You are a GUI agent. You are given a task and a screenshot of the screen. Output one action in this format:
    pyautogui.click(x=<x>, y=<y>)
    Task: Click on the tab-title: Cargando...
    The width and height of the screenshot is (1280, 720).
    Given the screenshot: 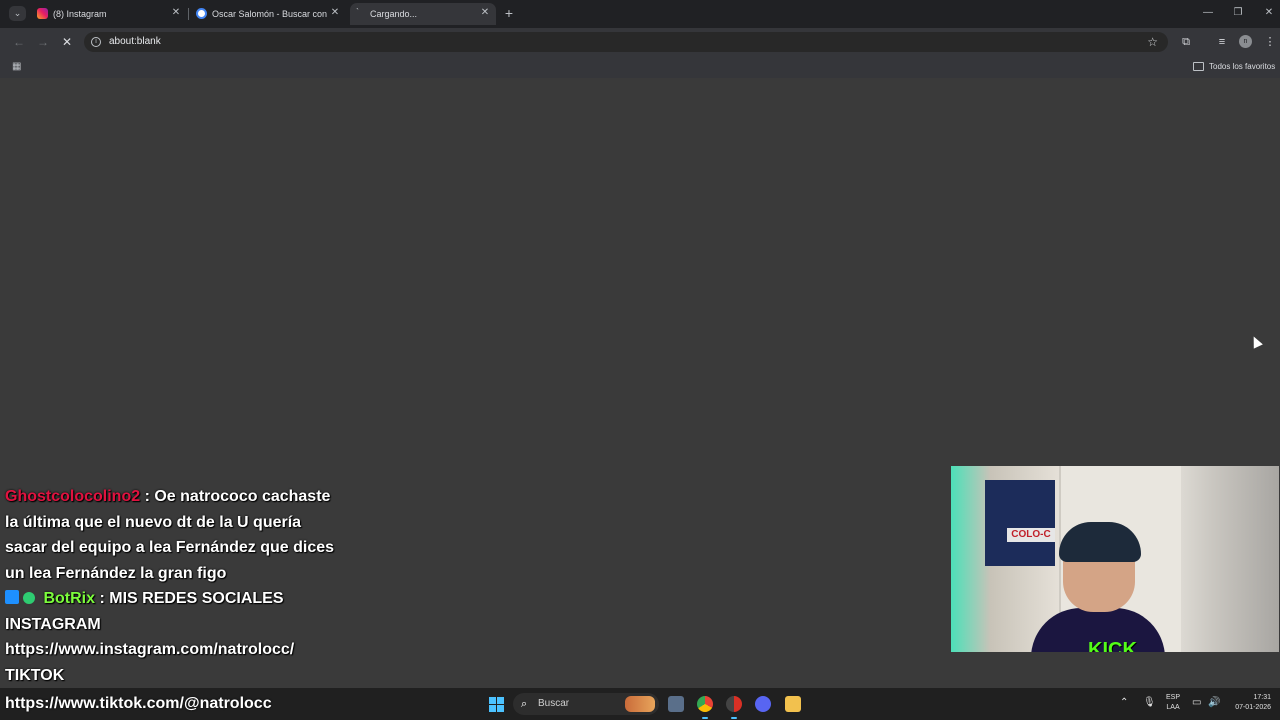 What is the action you would take?
    pyautogui.click(x=394, y=14)
    